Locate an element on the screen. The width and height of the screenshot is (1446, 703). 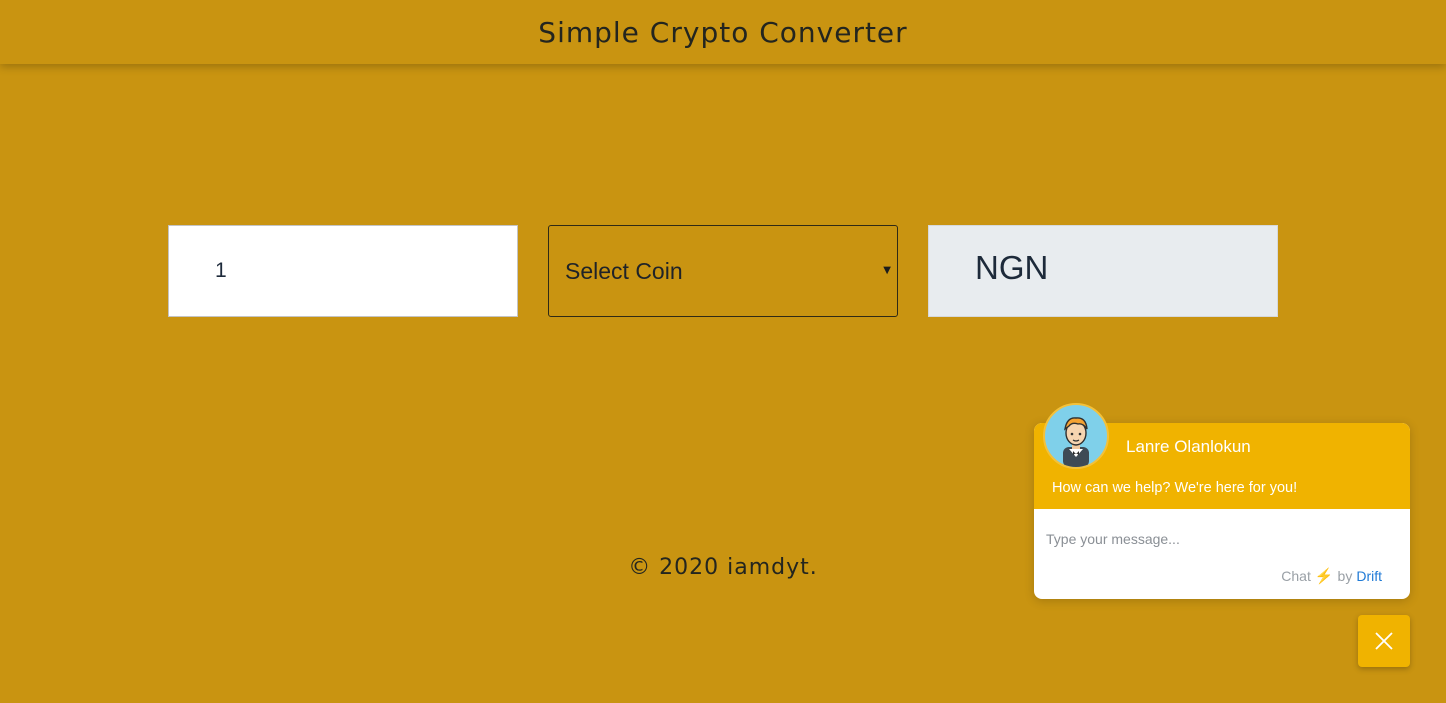
chat-agent-name: Lanre Olanlokun is located at coordinates (1188, 446).